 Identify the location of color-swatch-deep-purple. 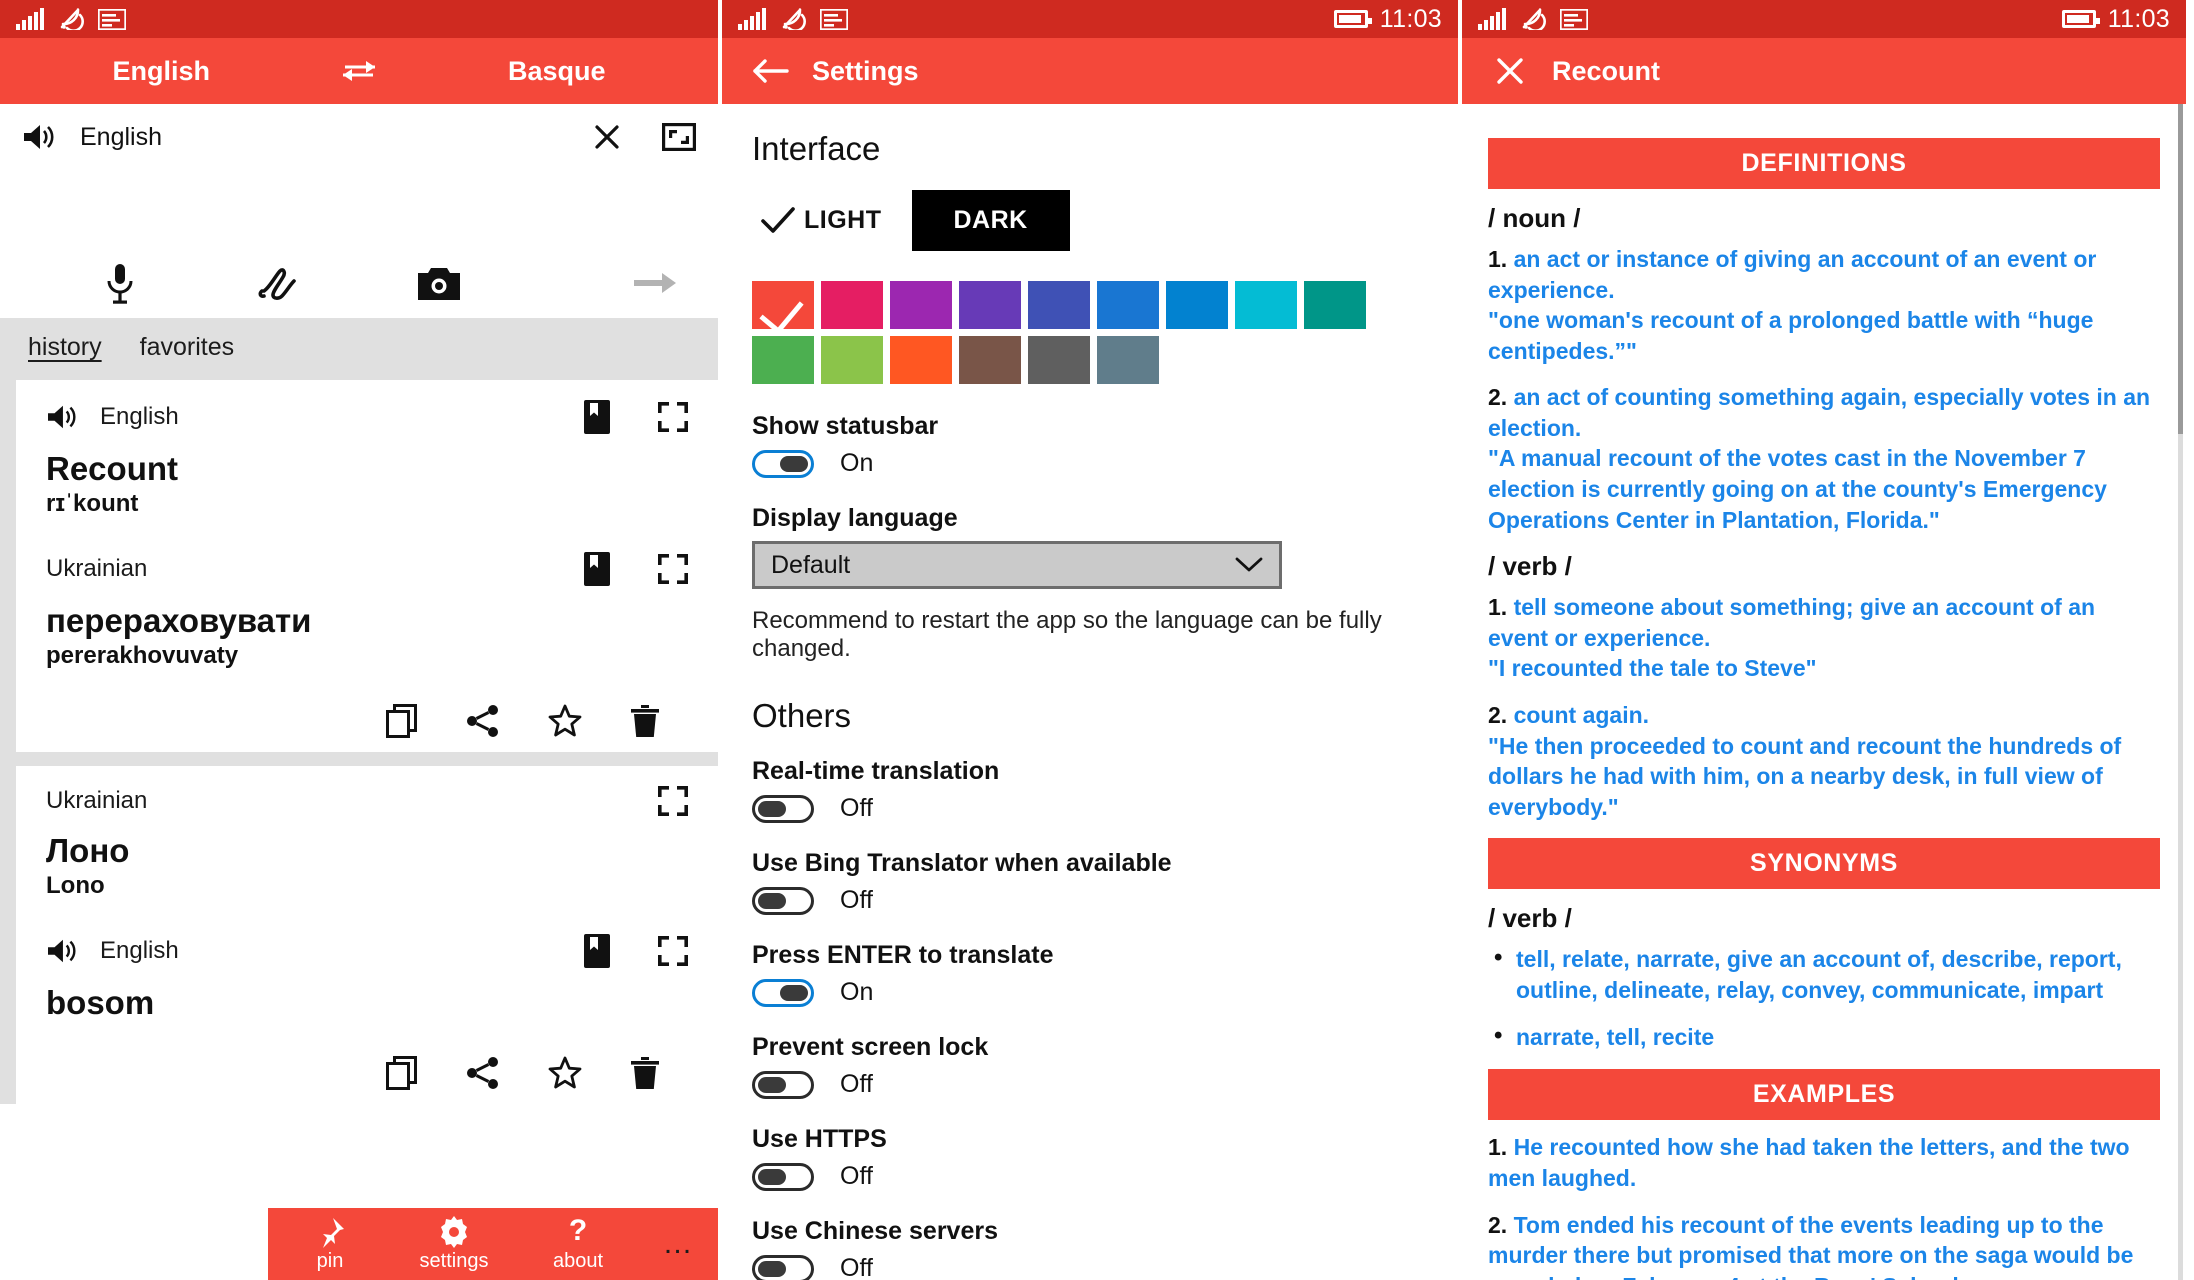
(990, 305).